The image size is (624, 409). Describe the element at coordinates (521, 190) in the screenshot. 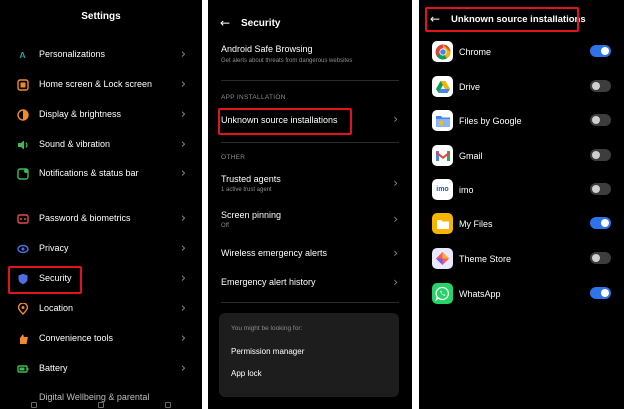

I see `app-row-imo: imo imo` at that location.